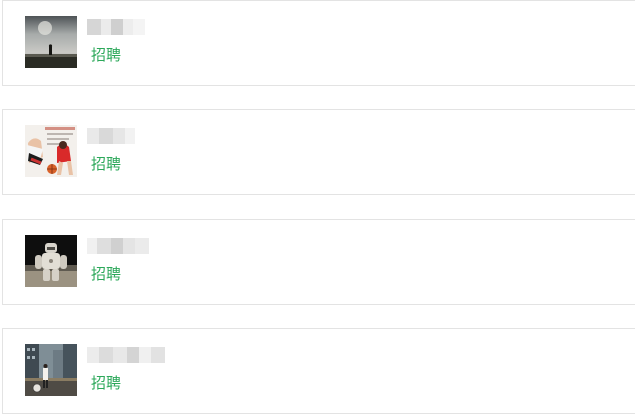 The height and width of the screenshot is (416, 635). I want to click on landscape-photo-icon, so click(51, 42).